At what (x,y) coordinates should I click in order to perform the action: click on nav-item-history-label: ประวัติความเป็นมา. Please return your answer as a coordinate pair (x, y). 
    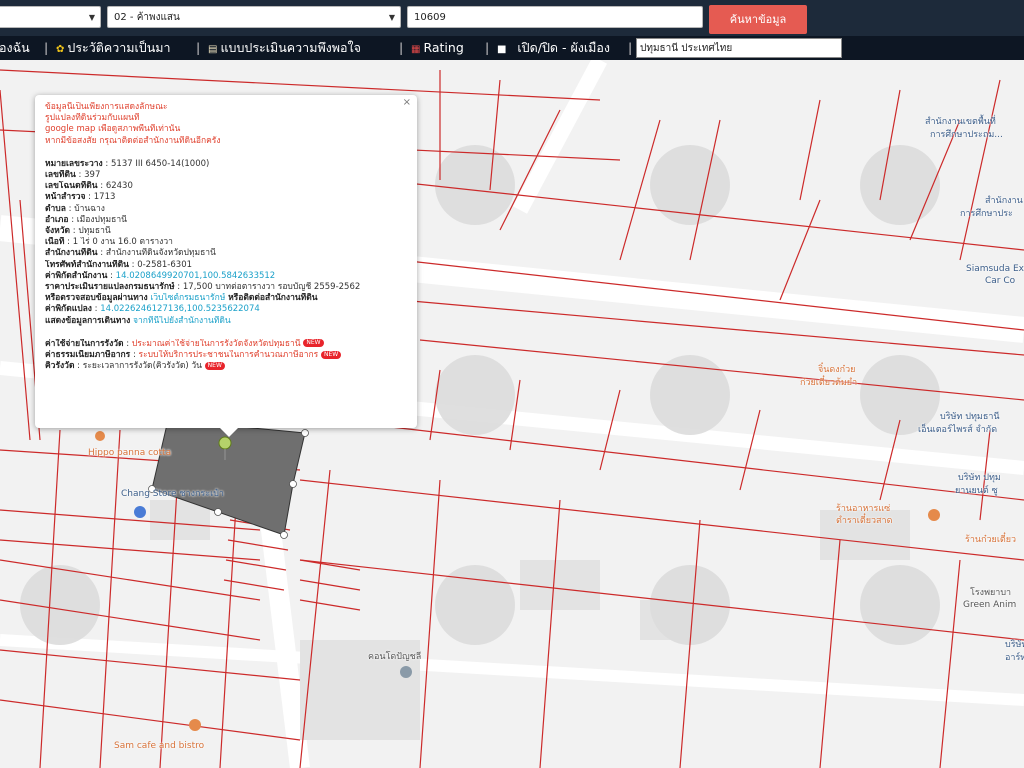
    Looking at the image, I should click on (119, 47).